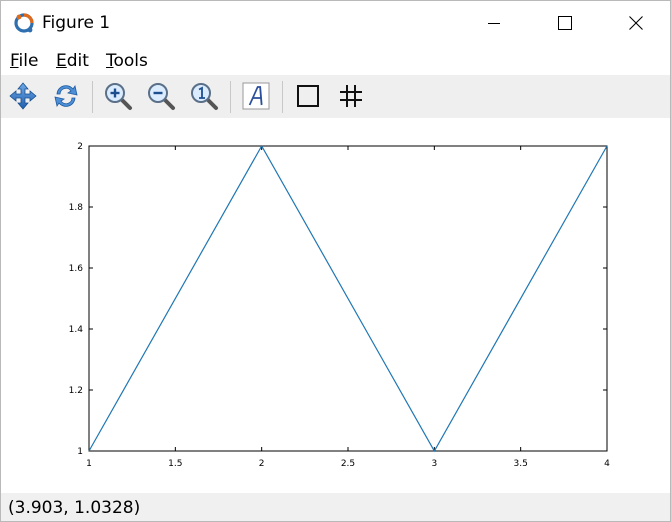  I want to click on menu-bar: File Edit Tools, so click(335, 61).